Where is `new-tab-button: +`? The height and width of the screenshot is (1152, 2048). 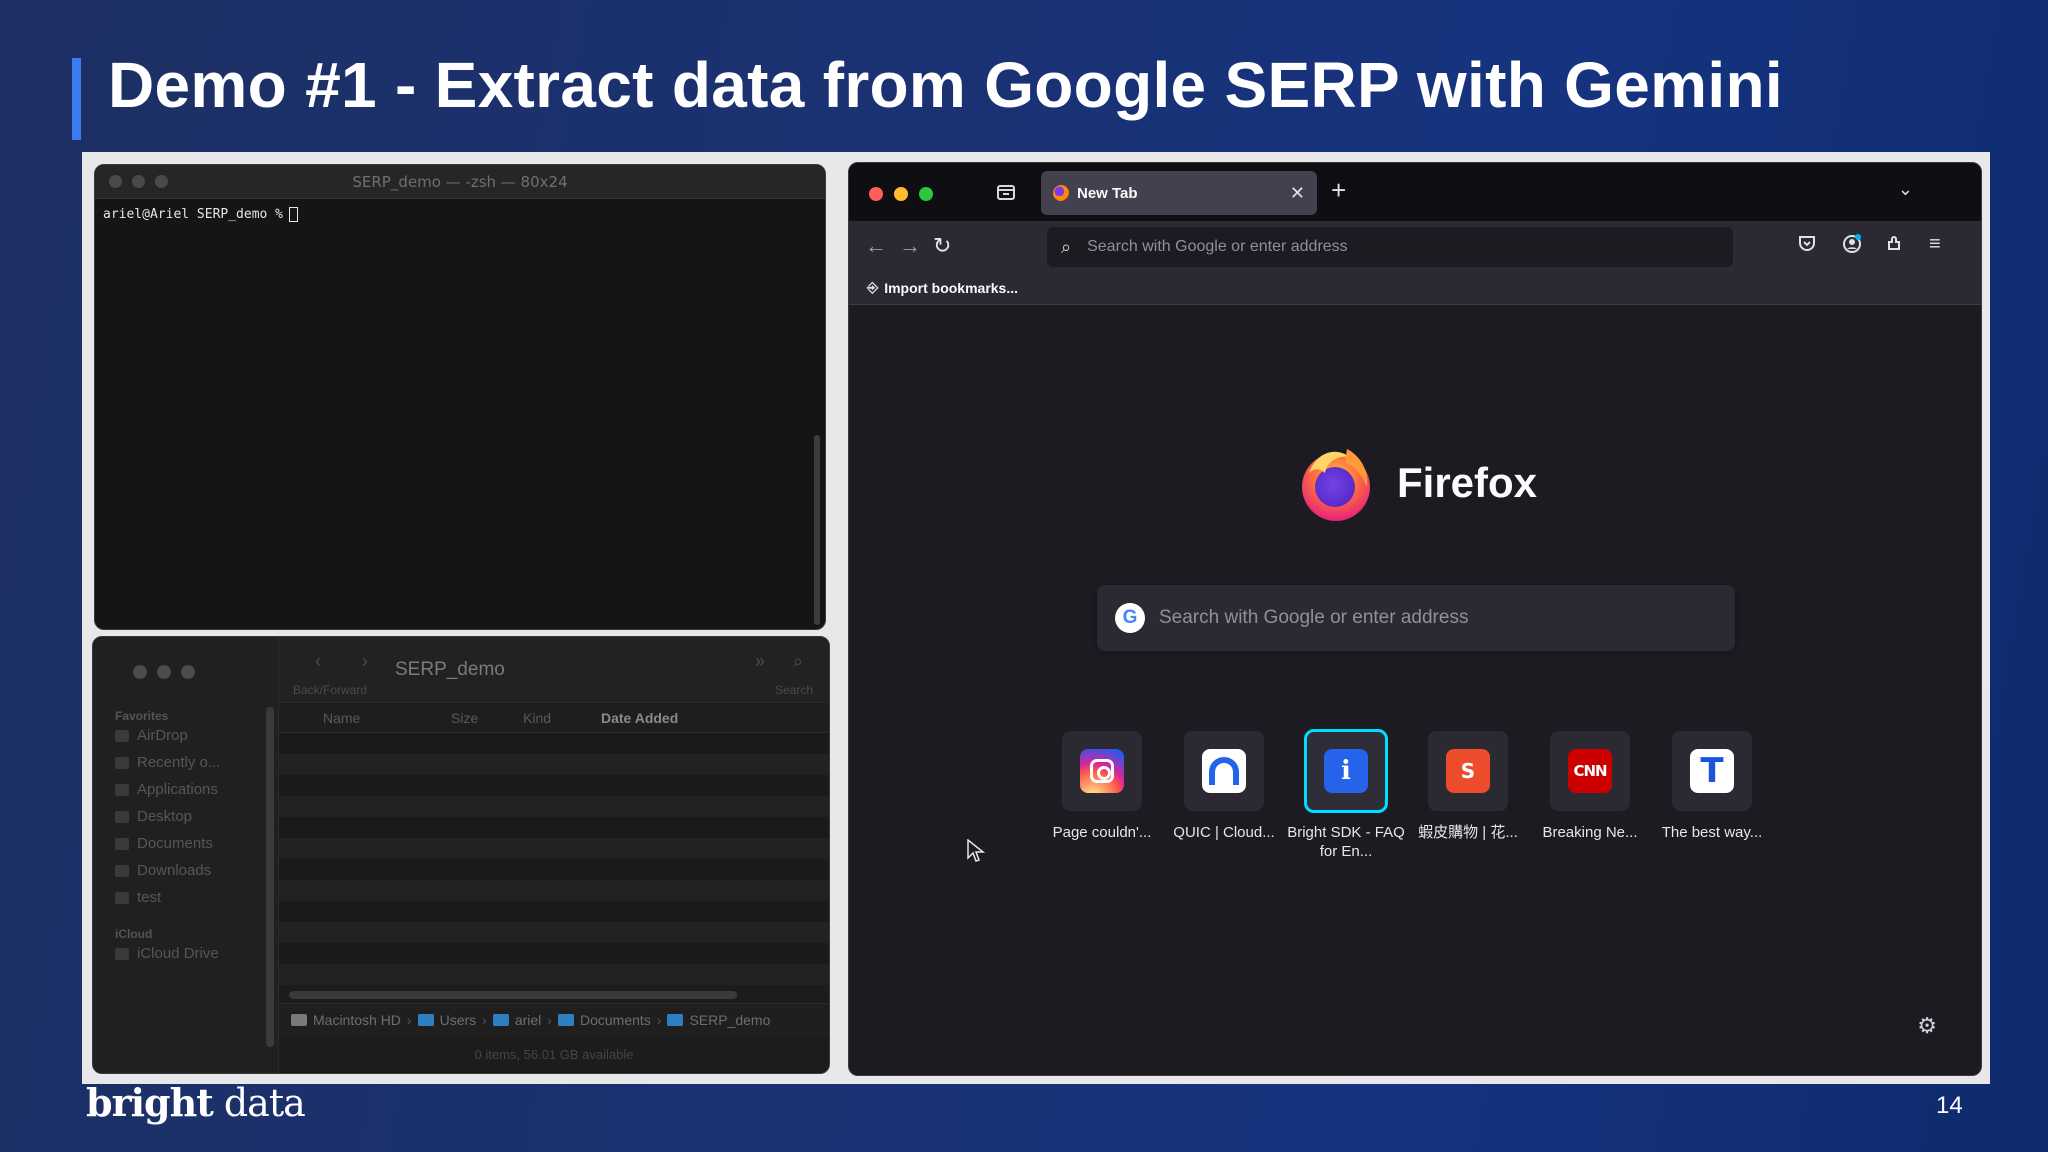 new-tab-button: + is located at coordinates (1338, 190).